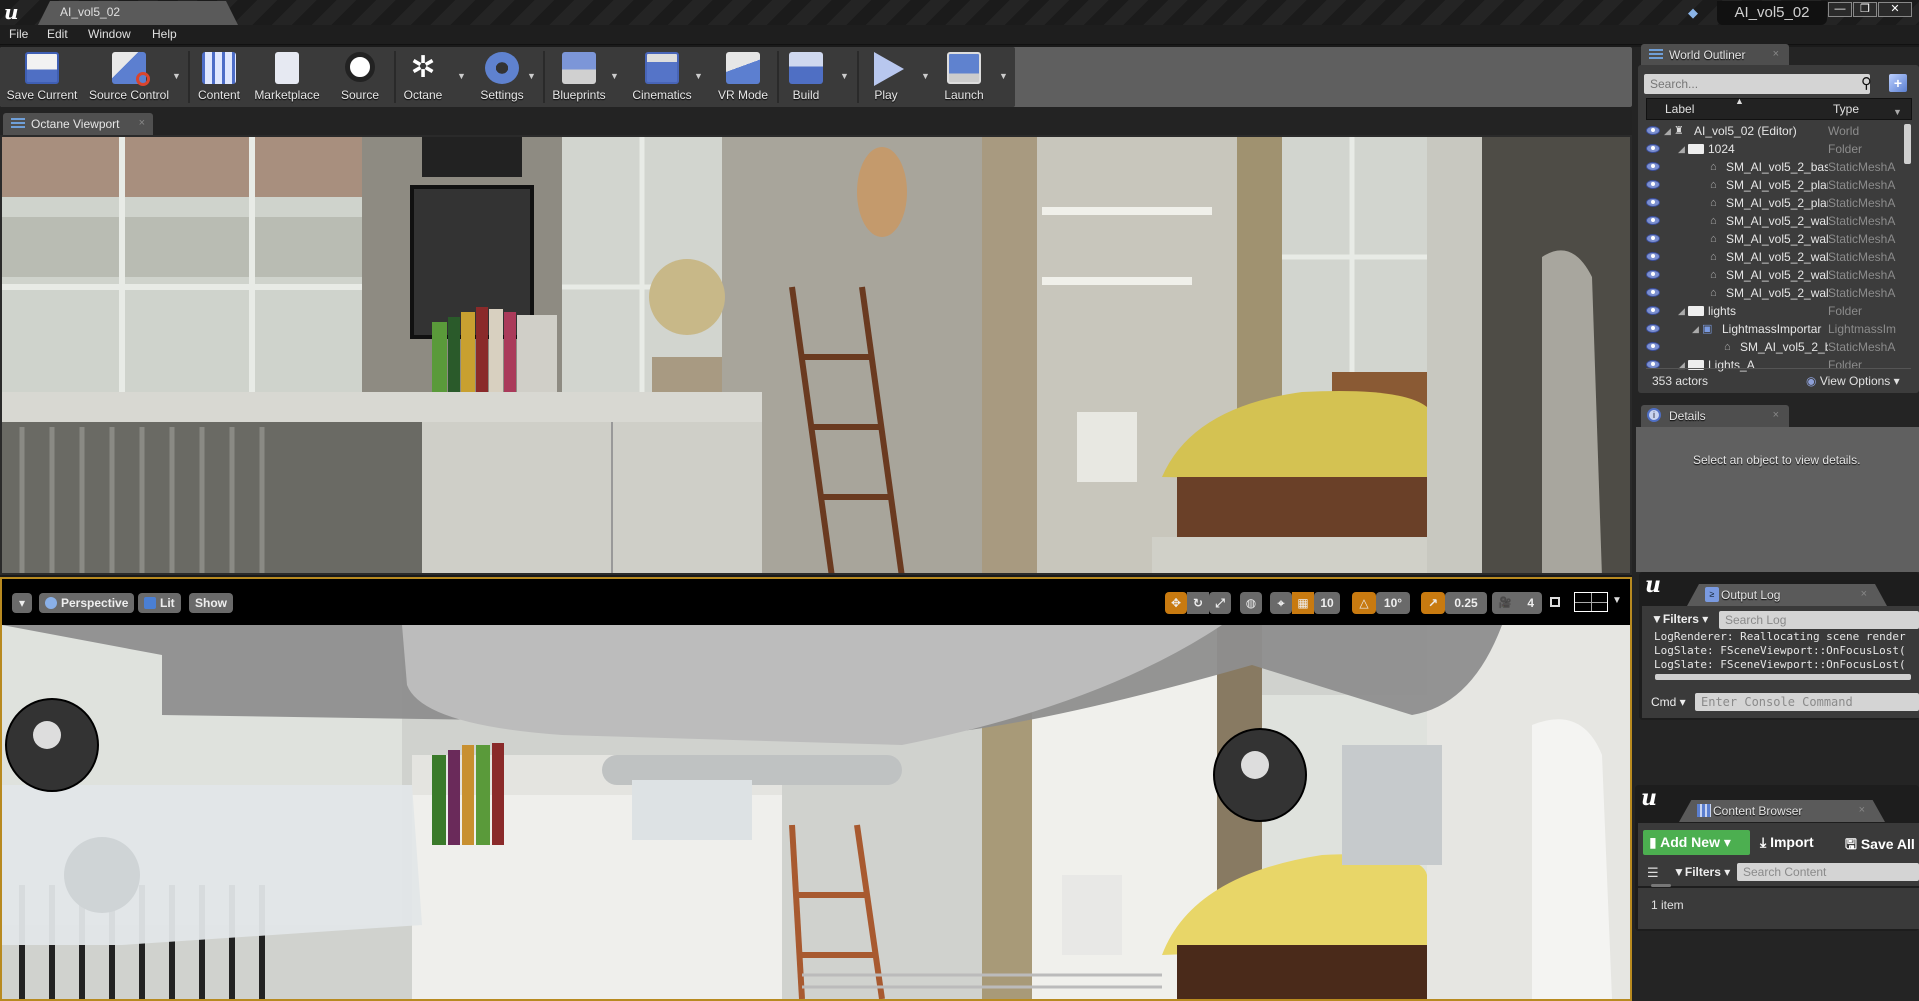  I want to click on column-type: Type, so click(1846, 109).